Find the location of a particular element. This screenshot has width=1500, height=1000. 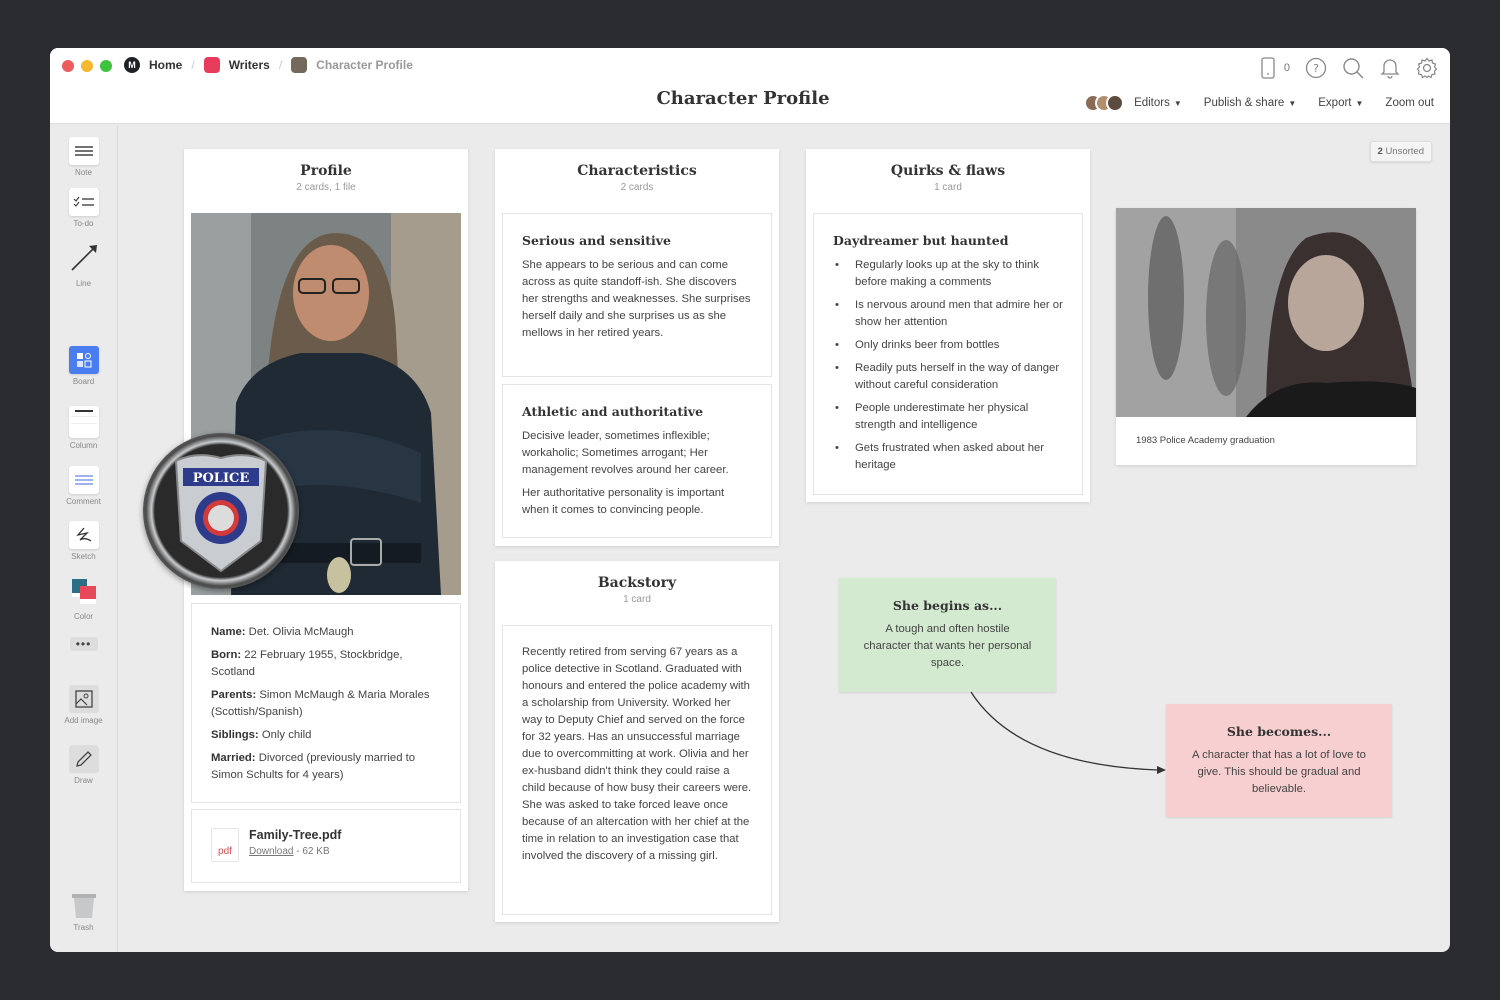

search-icon is located at coordinates (1352, 67).